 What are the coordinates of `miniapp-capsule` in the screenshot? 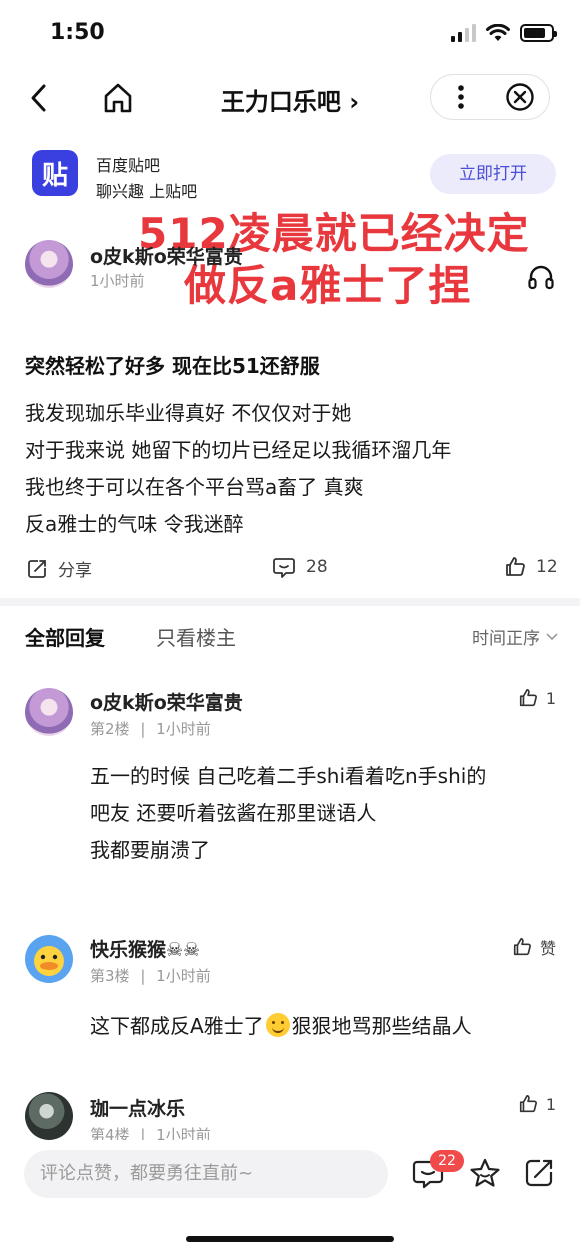 It's located at (490, 97).